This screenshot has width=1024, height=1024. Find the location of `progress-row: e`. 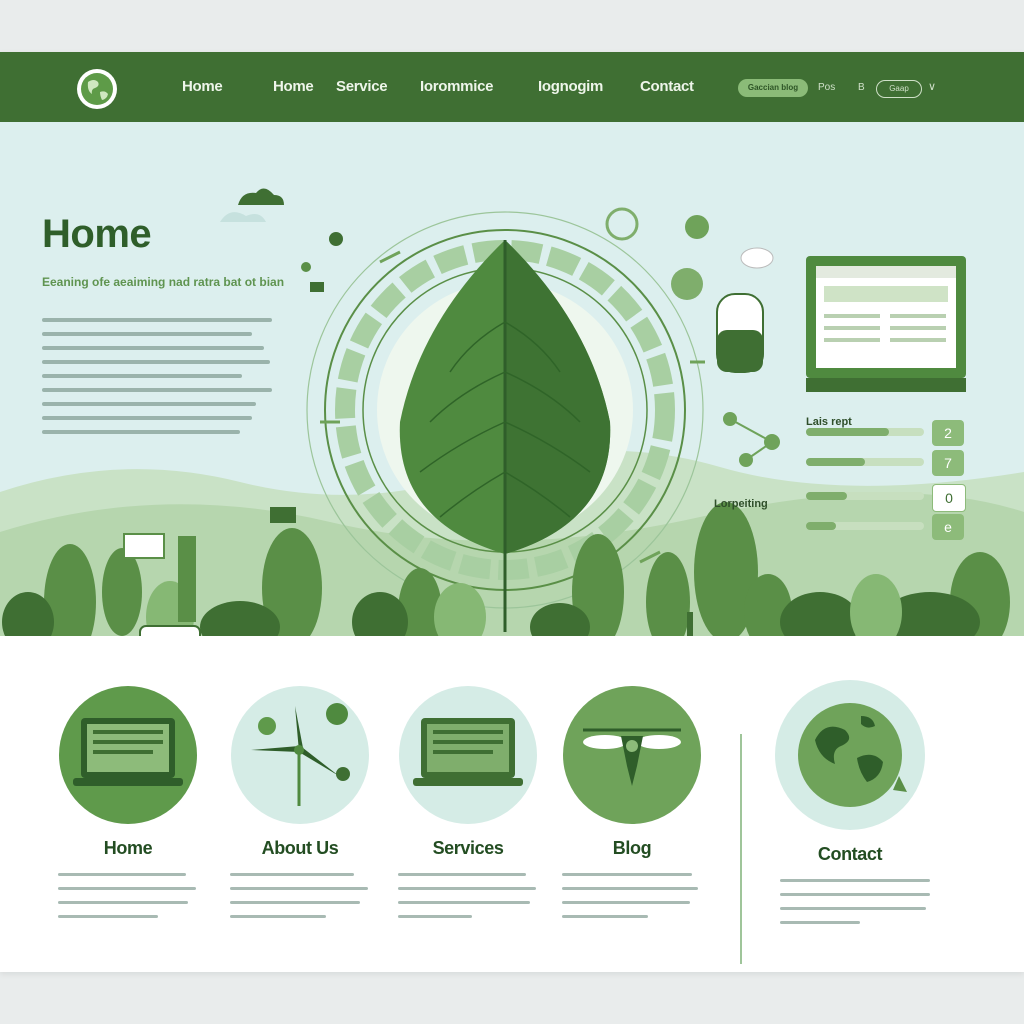

progress-row: e is located at coordinates (885, 527).